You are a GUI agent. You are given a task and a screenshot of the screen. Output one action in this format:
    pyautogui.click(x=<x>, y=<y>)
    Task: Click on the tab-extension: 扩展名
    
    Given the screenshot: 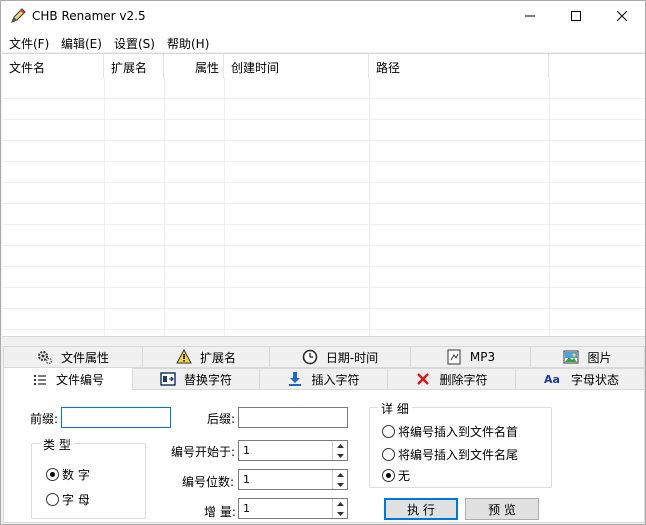 What is the action you would take?
    pyautogui.click(x=206, y=357)
    